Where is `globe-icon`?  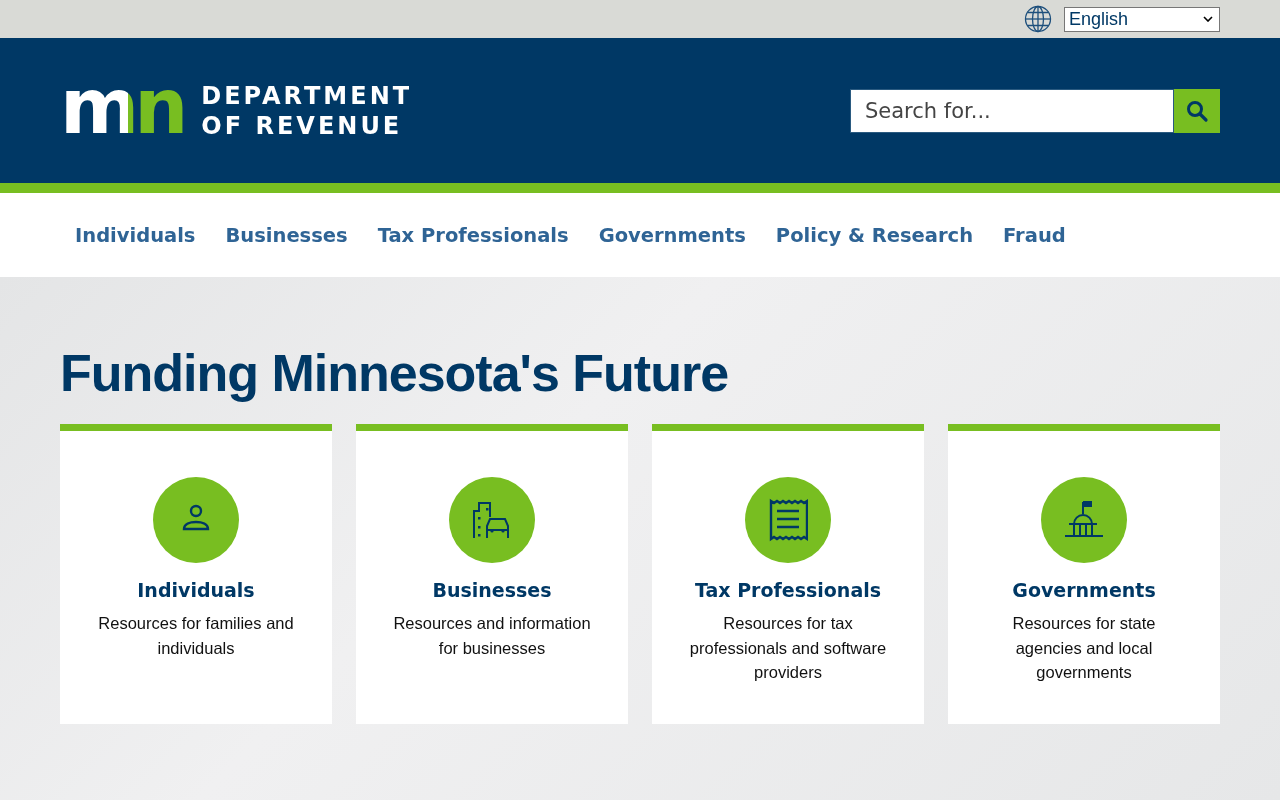 globe-icon is located at coordinates (1038, 19).